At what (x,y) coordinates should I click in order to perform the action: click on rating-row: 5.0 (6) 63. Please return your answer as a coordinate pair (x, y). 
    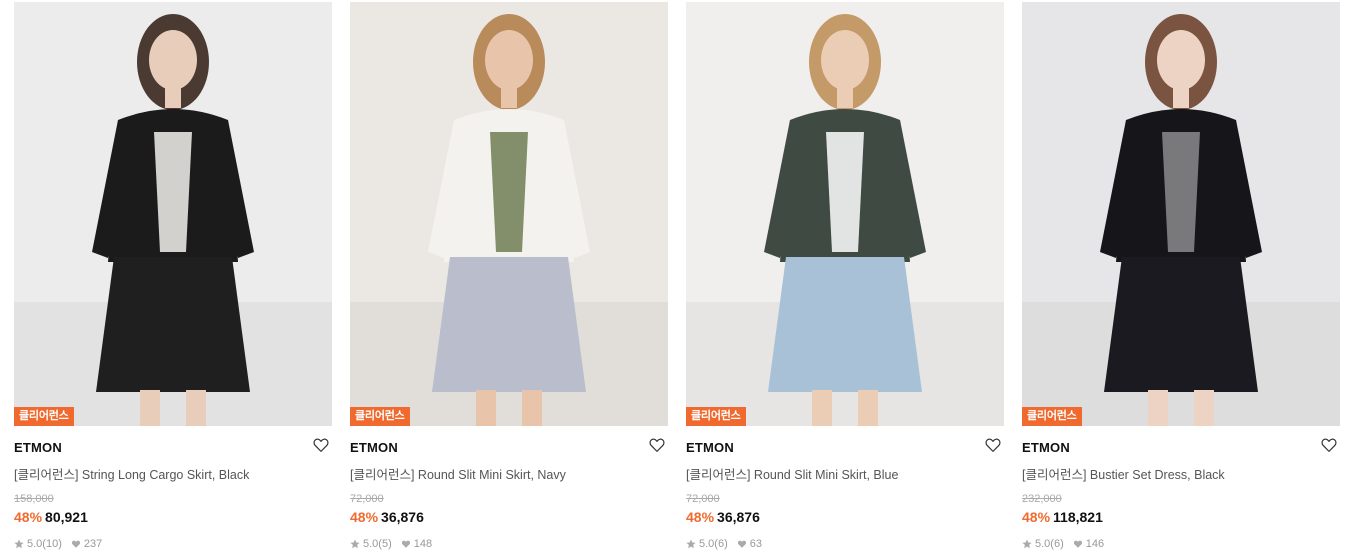
    Looking at the image, I should click on (845, 544).